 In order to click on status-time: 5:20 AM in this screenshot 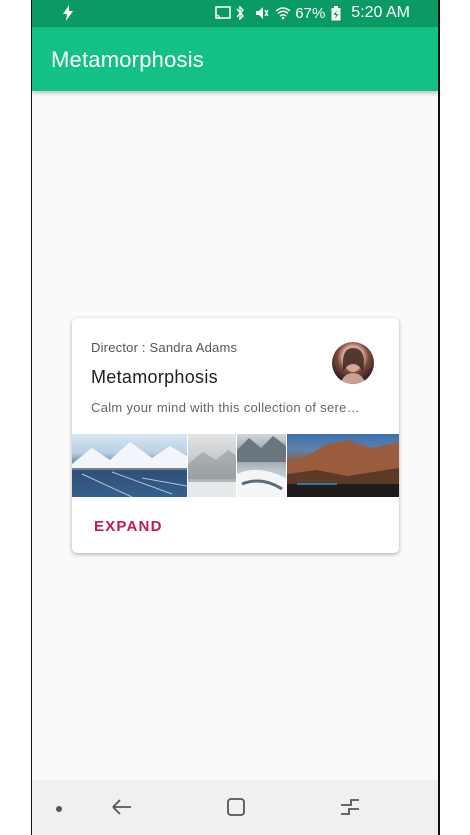, I will do `click(380, 12)`.